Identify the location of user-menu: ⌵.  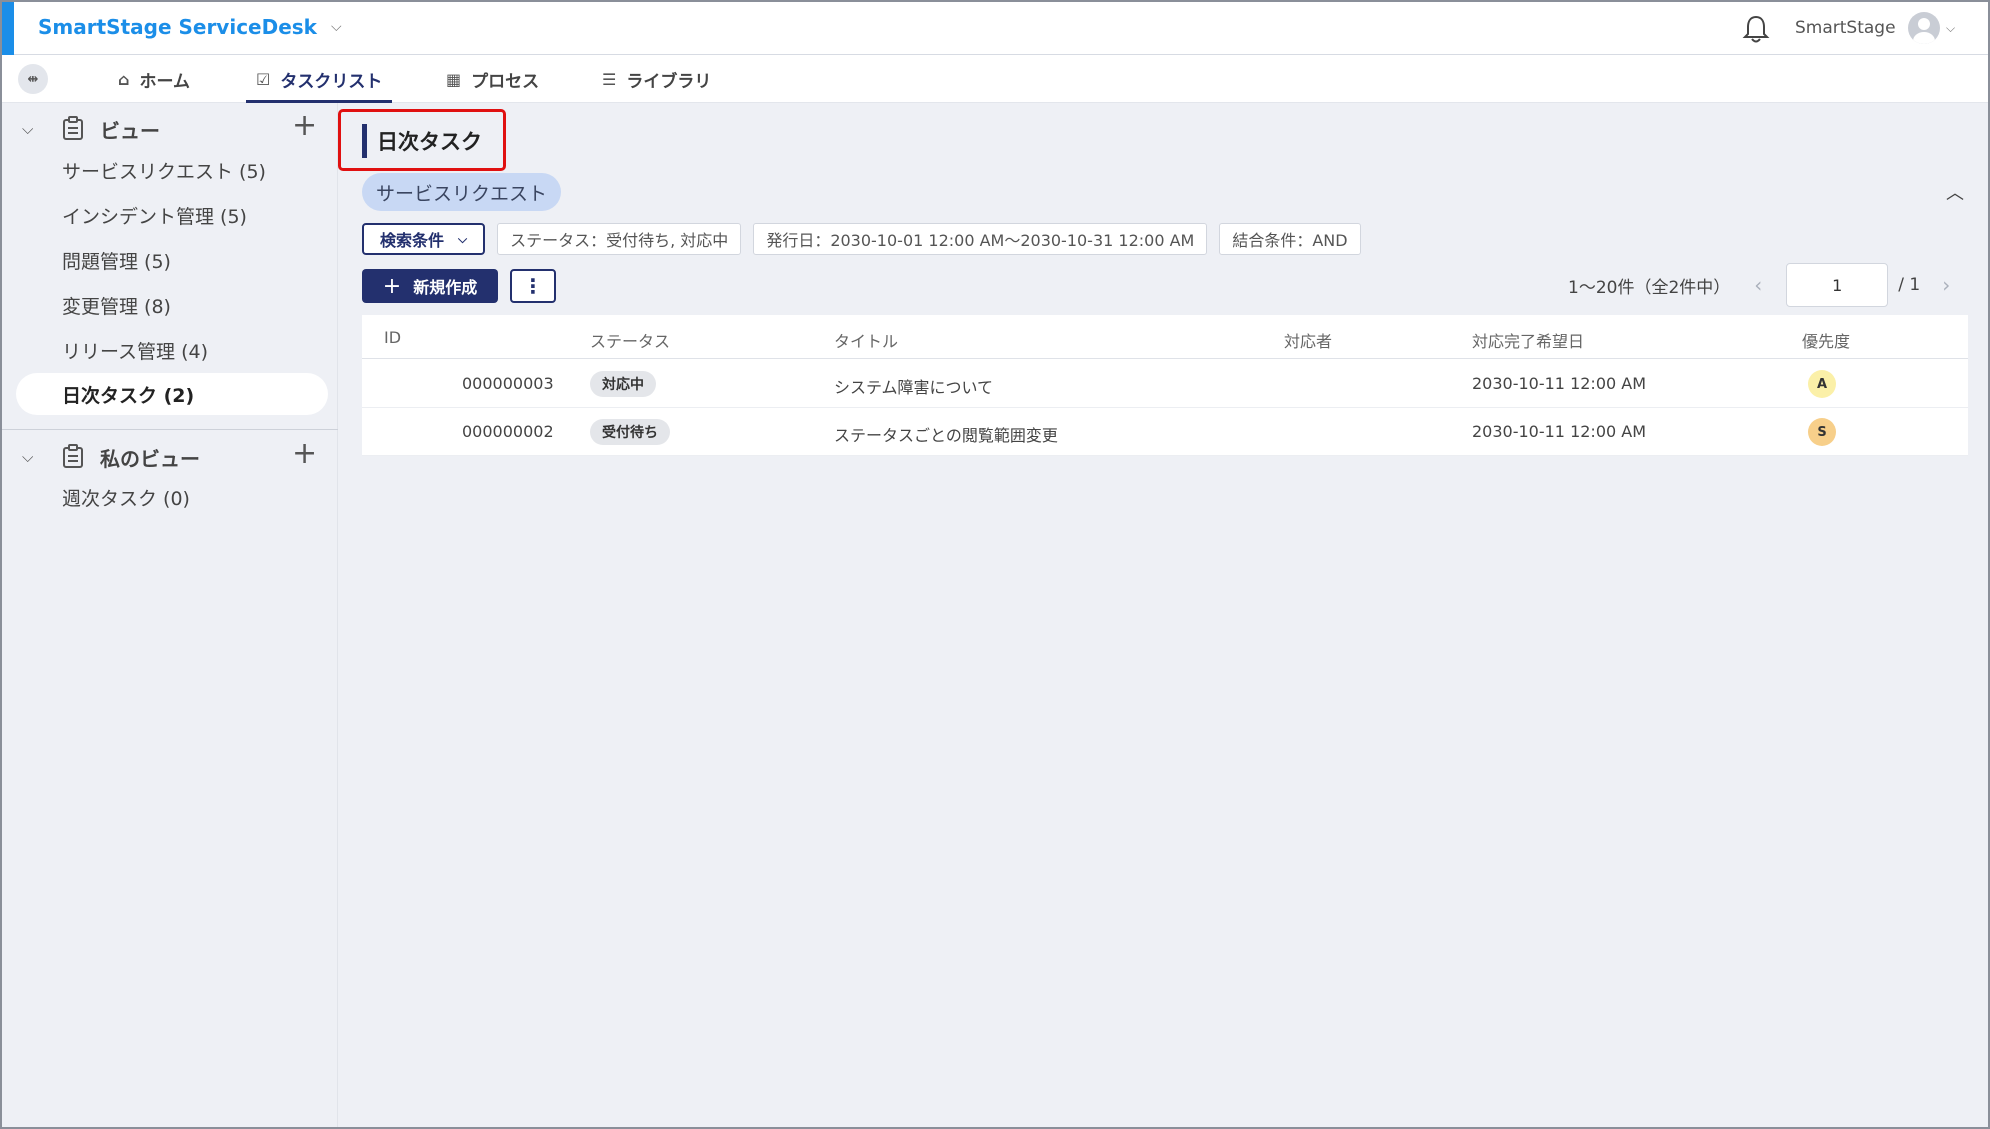
(1931, 28).